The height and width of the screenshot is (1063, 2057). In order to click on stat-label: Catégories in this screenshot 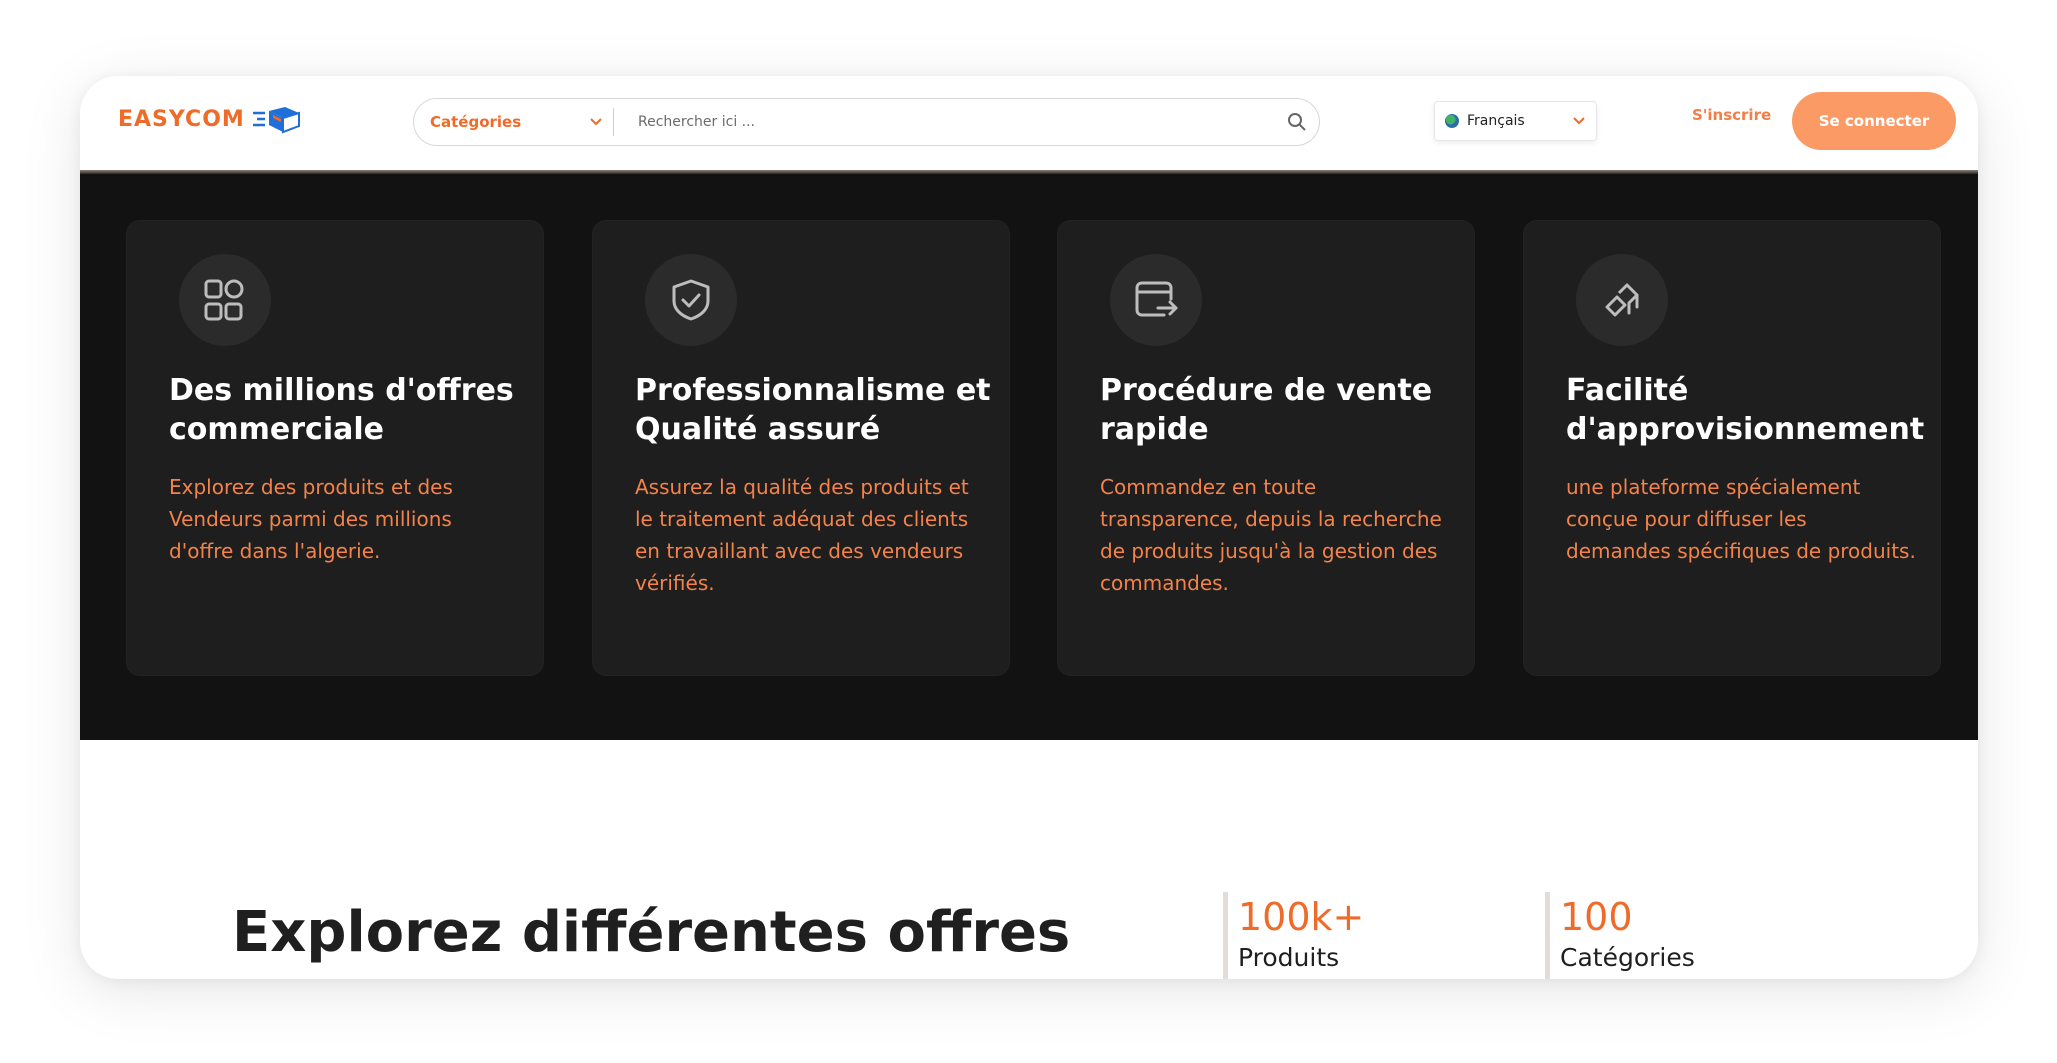, I will do `click(1627, 957)`.